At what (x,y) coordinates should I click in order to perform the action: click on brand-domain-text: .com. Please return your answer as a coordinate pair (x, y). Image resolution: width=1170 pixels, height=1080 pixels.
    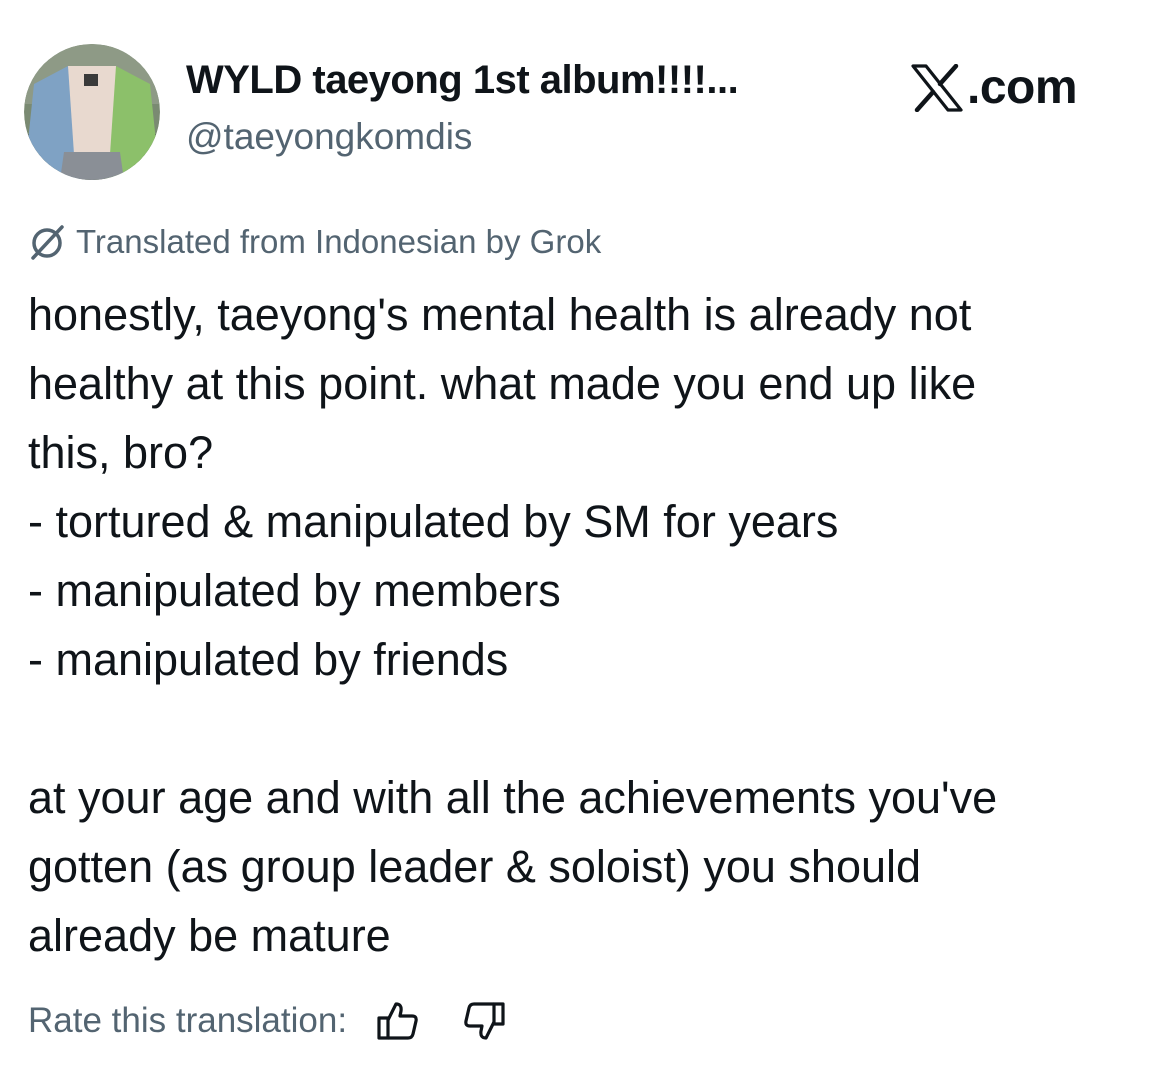
    Looking at the image, I should click on (1022, 87).